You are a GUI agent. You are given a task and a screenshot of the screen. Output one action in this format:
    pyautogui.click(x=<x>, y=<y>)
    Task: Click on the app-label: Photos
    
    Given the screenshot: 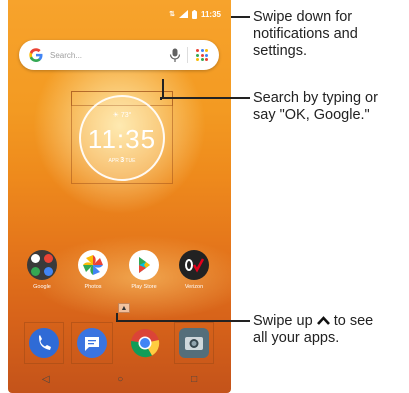 What is the action you would take?
    pyautogui.click(x=93, y=287)
    